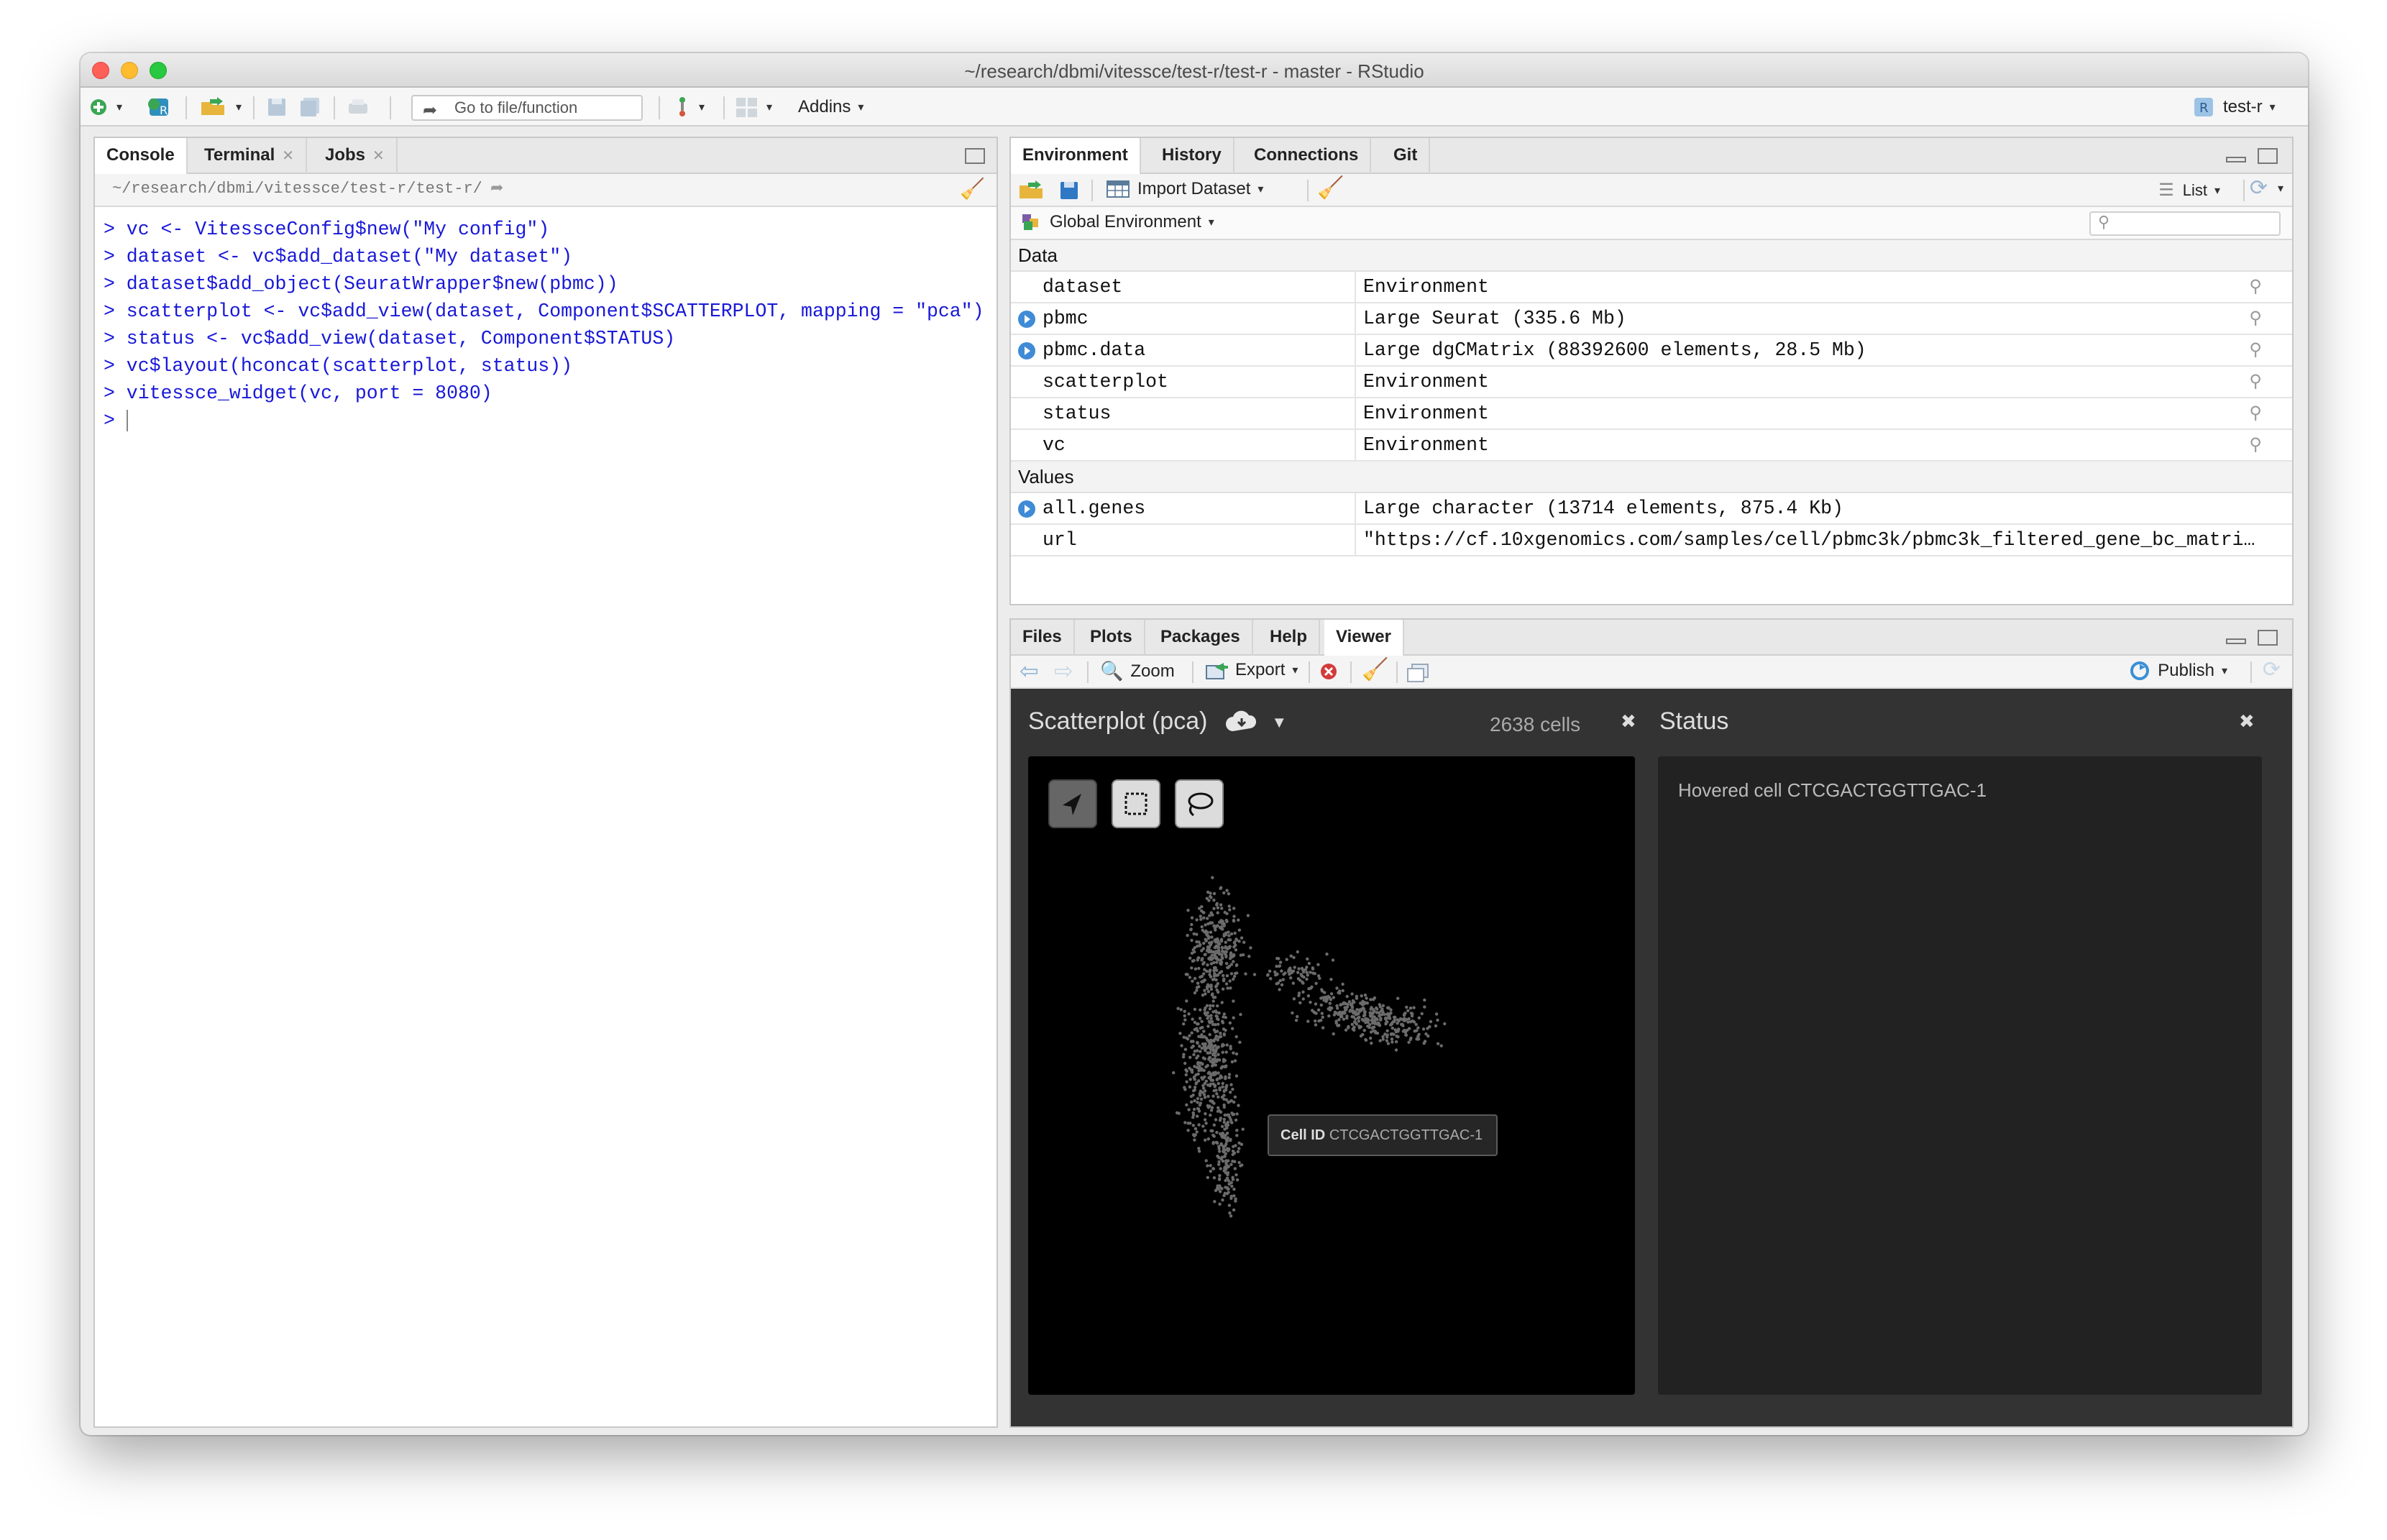 The width and height of the screenshot is (2387, 1540). What do you see at coordinates (2255, 445) in the screenshot?
I see `view-object-icon: ⚲` at bounding box center [2255, 445].